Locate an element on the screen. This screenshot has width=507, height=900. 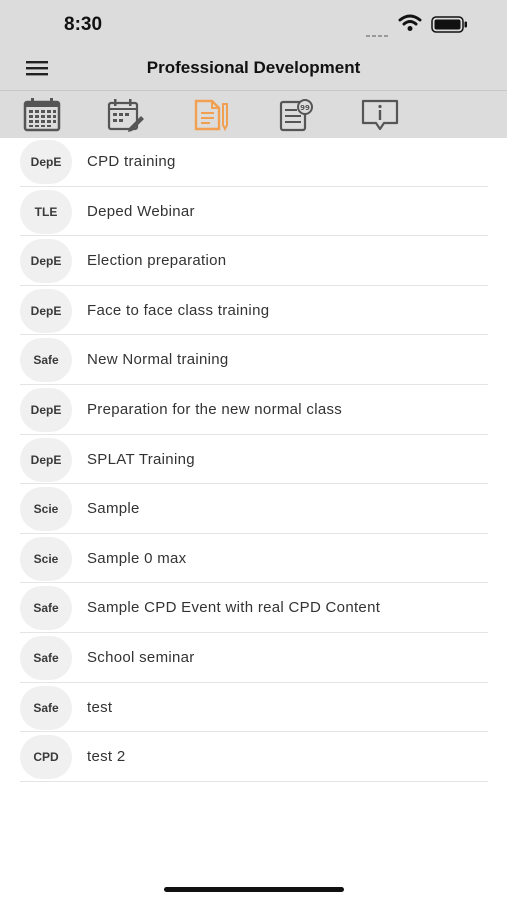
certificate-icon: 99 is located at coordinates (296, 115).